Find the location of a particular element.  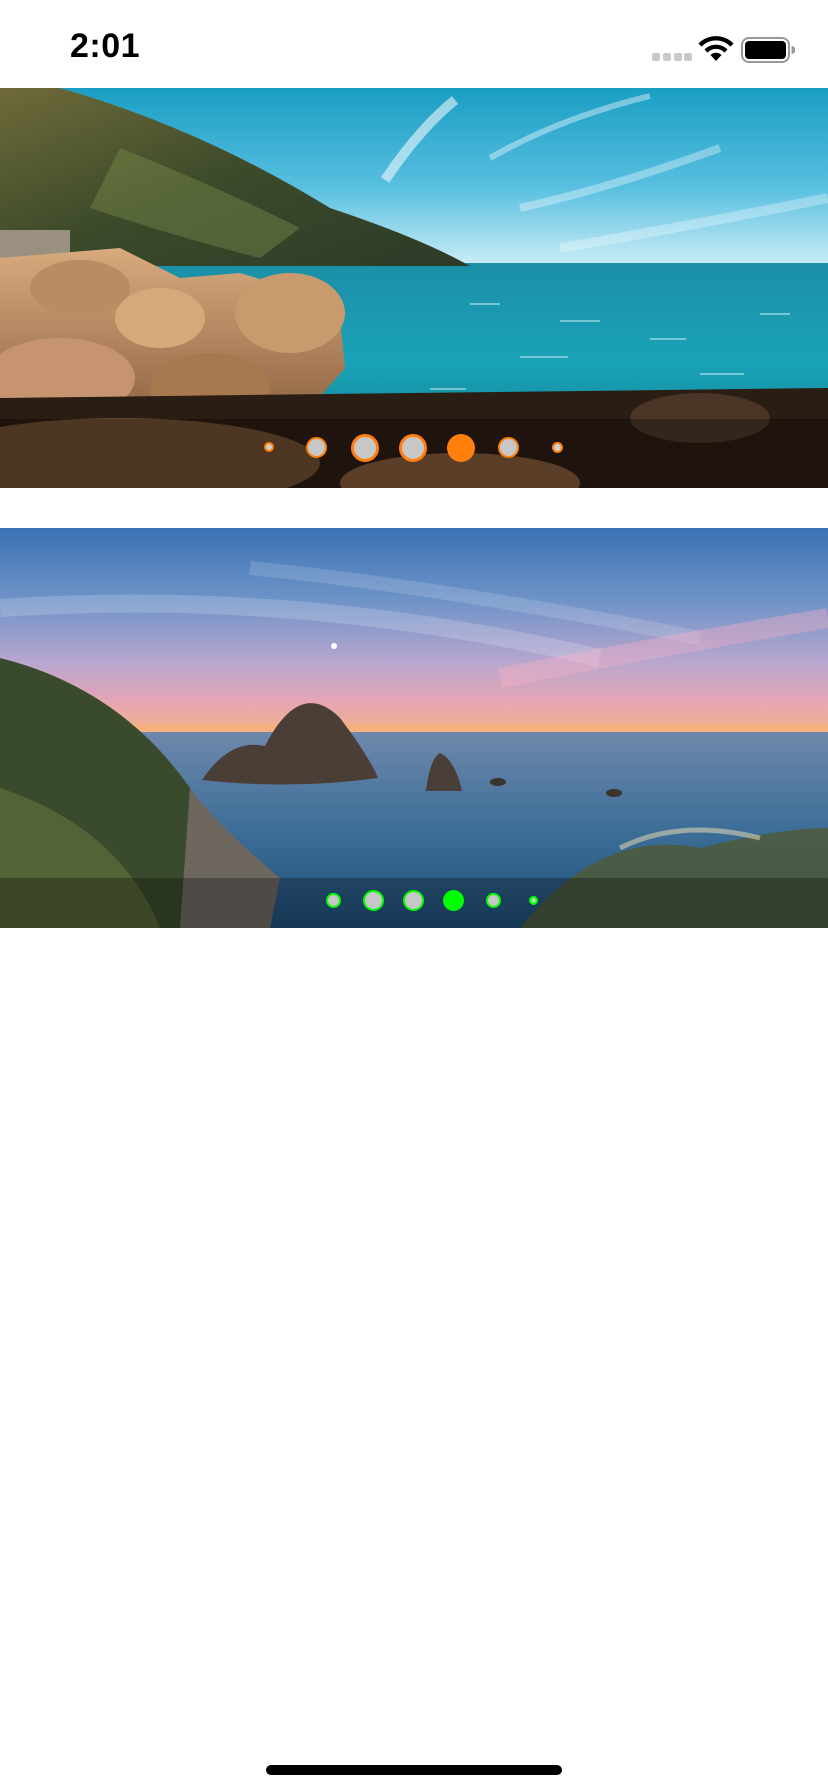

status-time: 2:01 is located at coordinates (105, 46).